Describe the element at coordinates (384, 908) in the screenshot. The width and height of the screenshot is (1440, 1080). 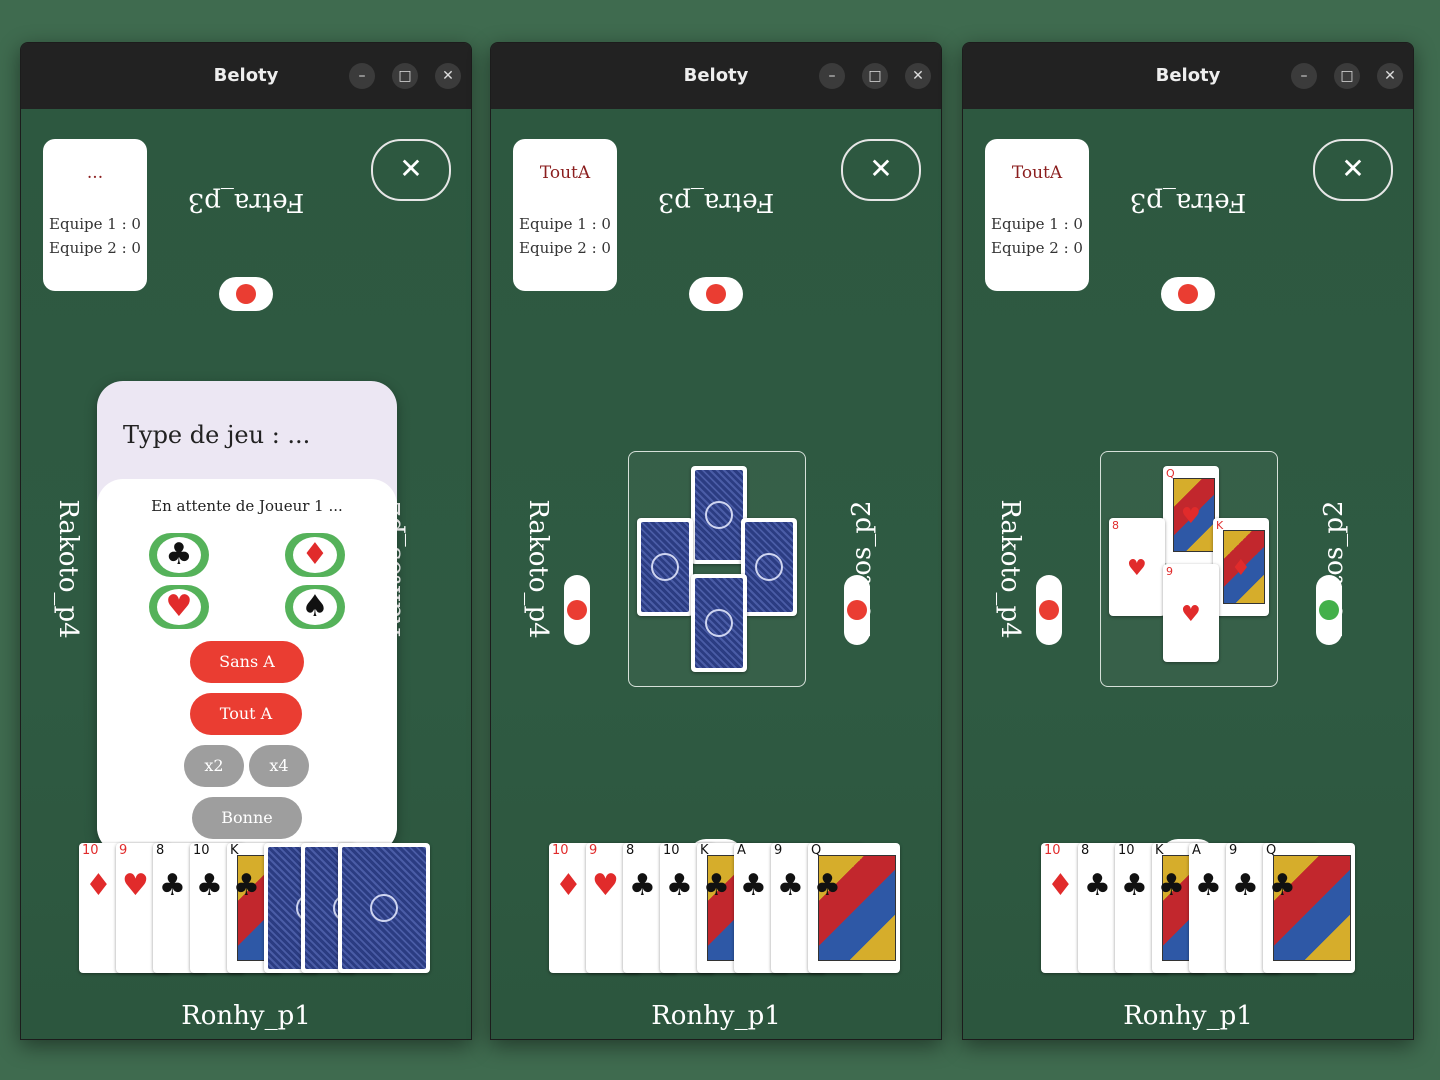
I see `card-back` at that location.